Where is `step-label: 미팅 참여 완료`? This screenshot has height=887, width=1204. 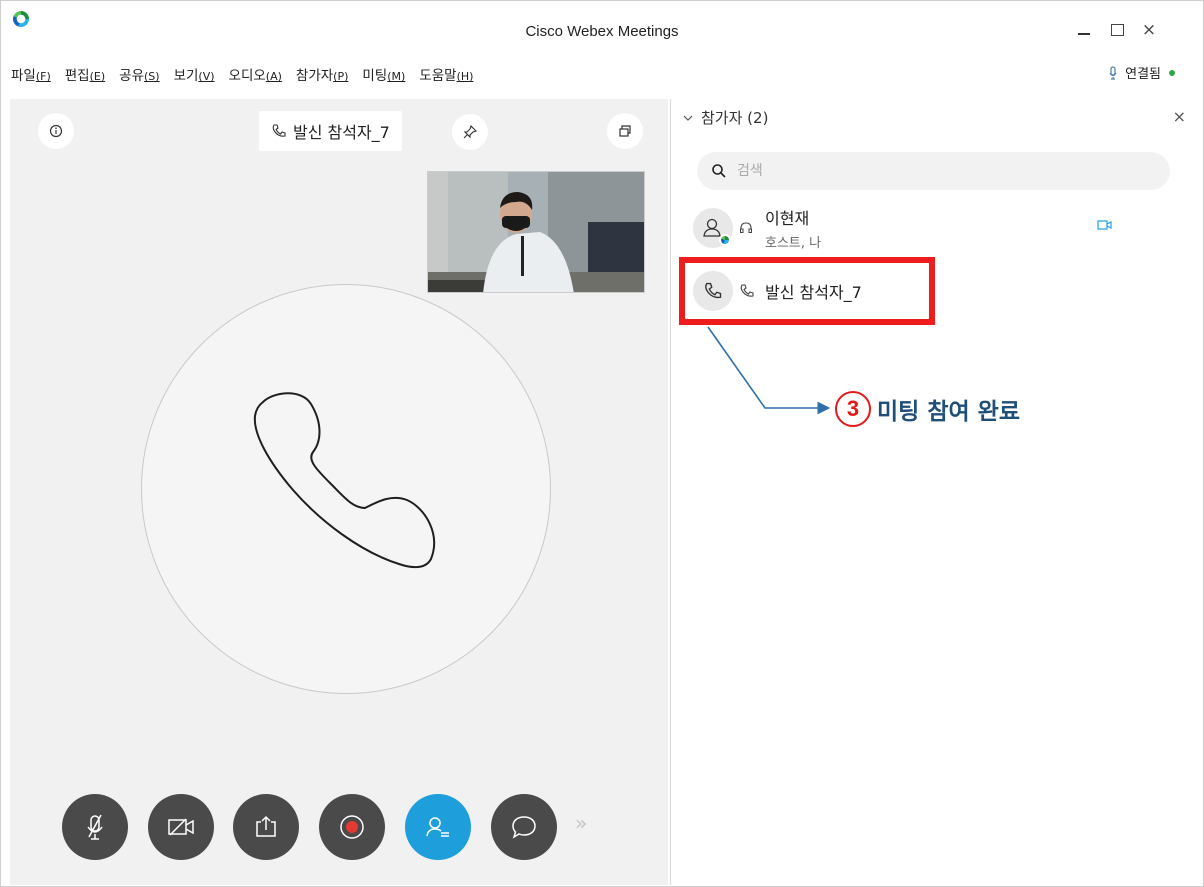 step-label: 미팅 참여 완료 is located at coordinates (948, 412).